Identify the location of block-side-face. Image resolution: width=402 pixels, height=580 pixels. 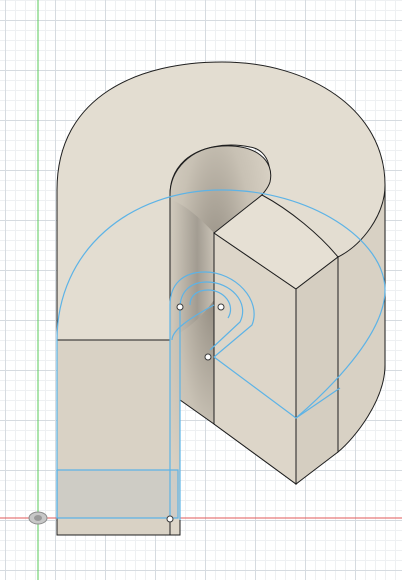
(317, 370).